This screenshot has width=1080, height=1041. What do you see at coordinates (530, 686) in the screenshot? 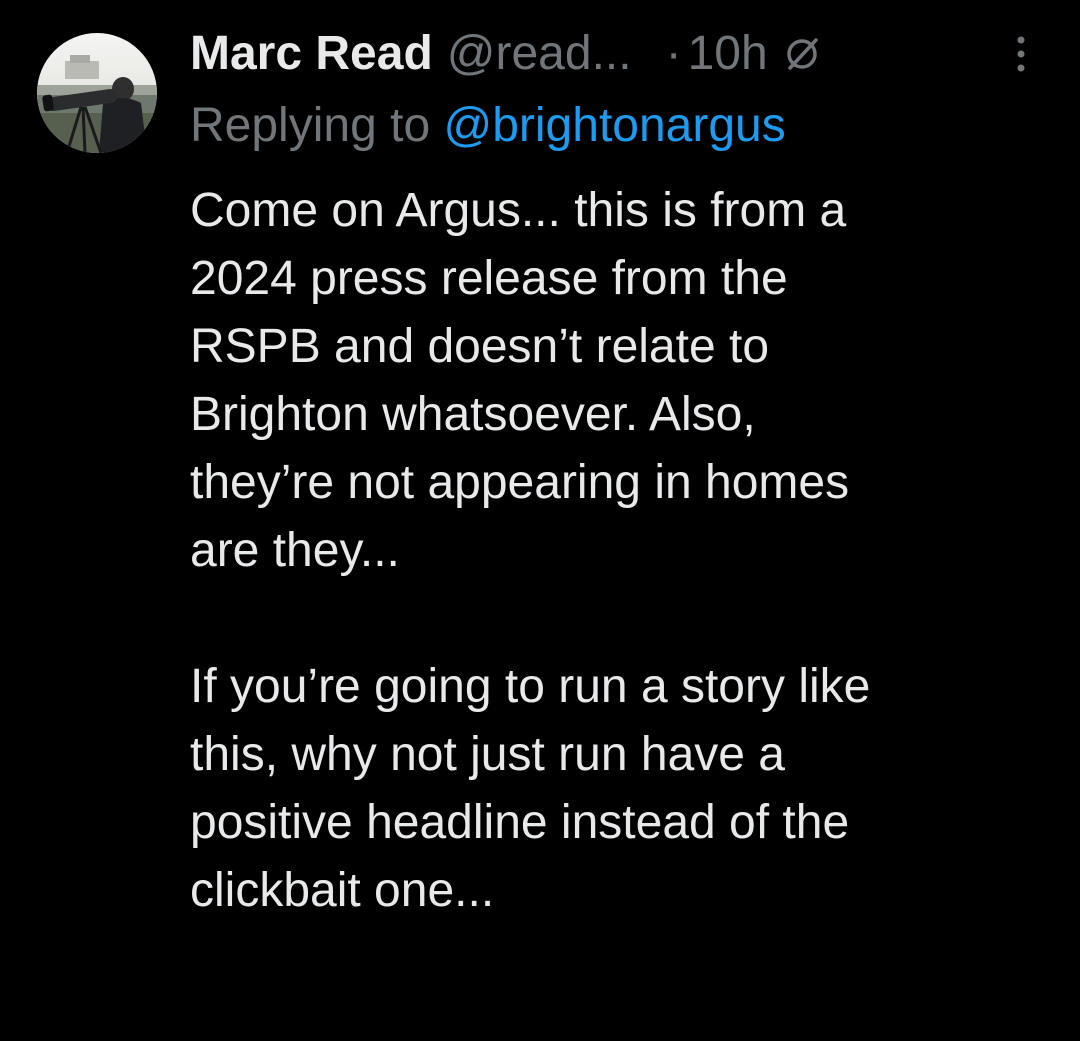
I see `tweet-line: If you’re going to run a story like` at bounding box center [530, 686].